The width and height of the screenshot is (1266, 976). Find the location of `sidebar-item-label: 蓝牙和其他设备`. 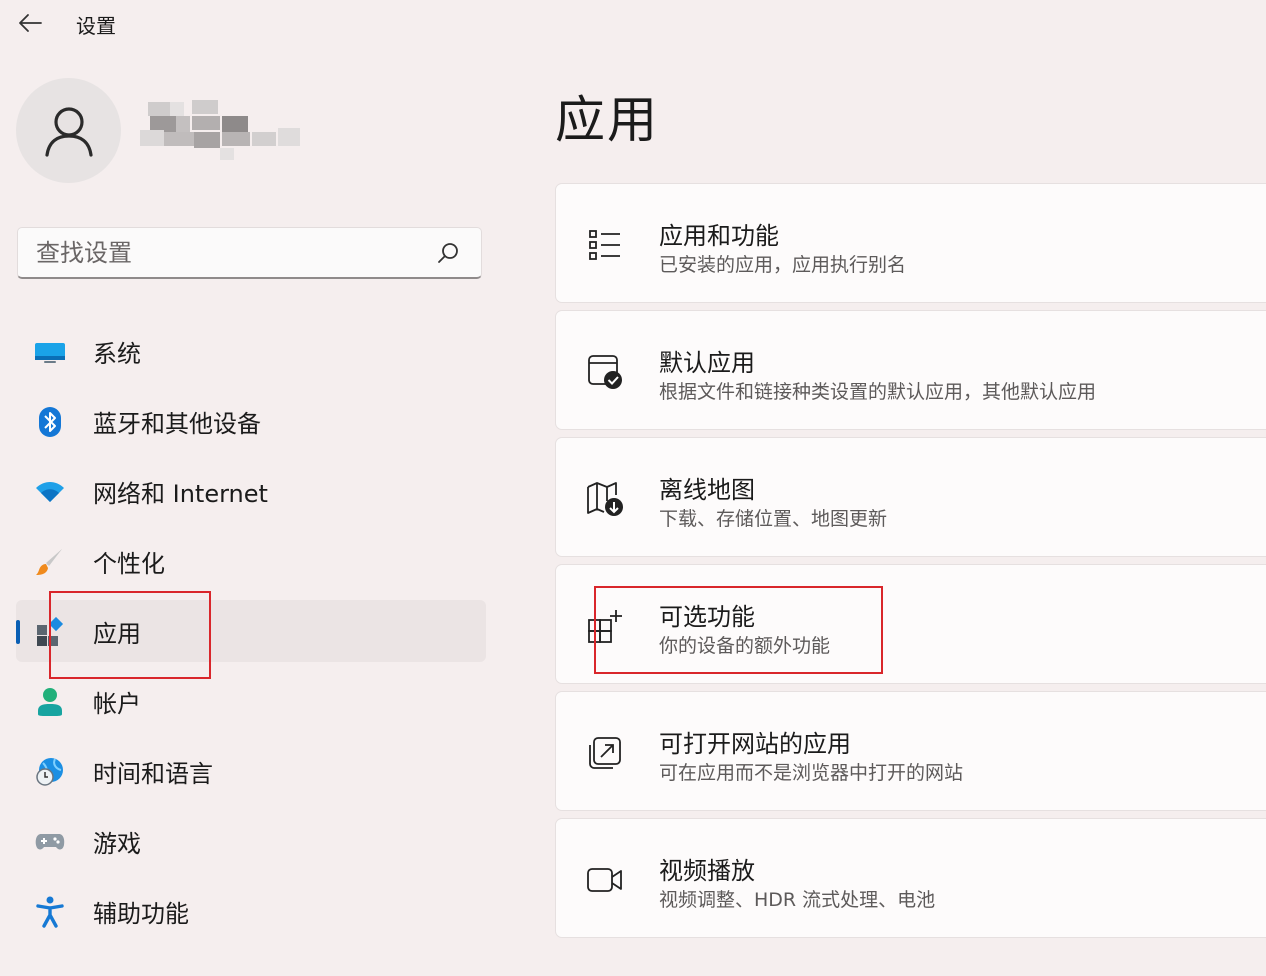

sidebar-item-label: 蓝牙和其他设备 is located at coordinates (177, 424).